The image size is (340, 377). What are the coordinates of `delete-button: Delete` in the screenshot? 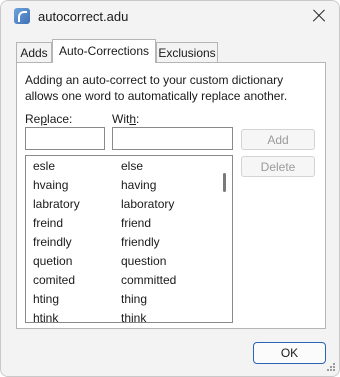 It's located at (278, 166).